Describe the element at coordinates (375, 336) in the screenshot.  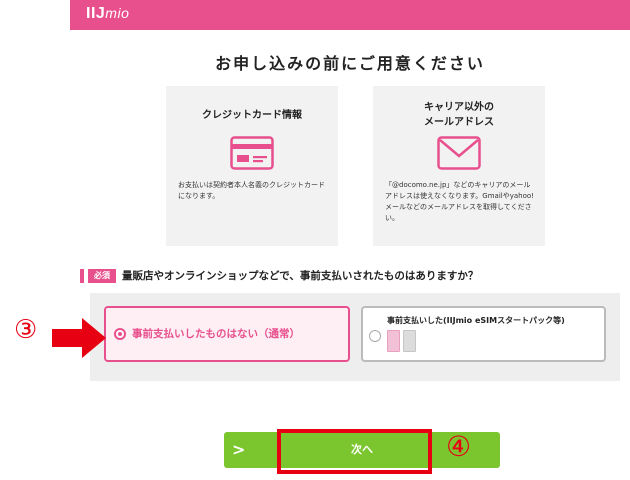
I see `radio-unselected` at that location.